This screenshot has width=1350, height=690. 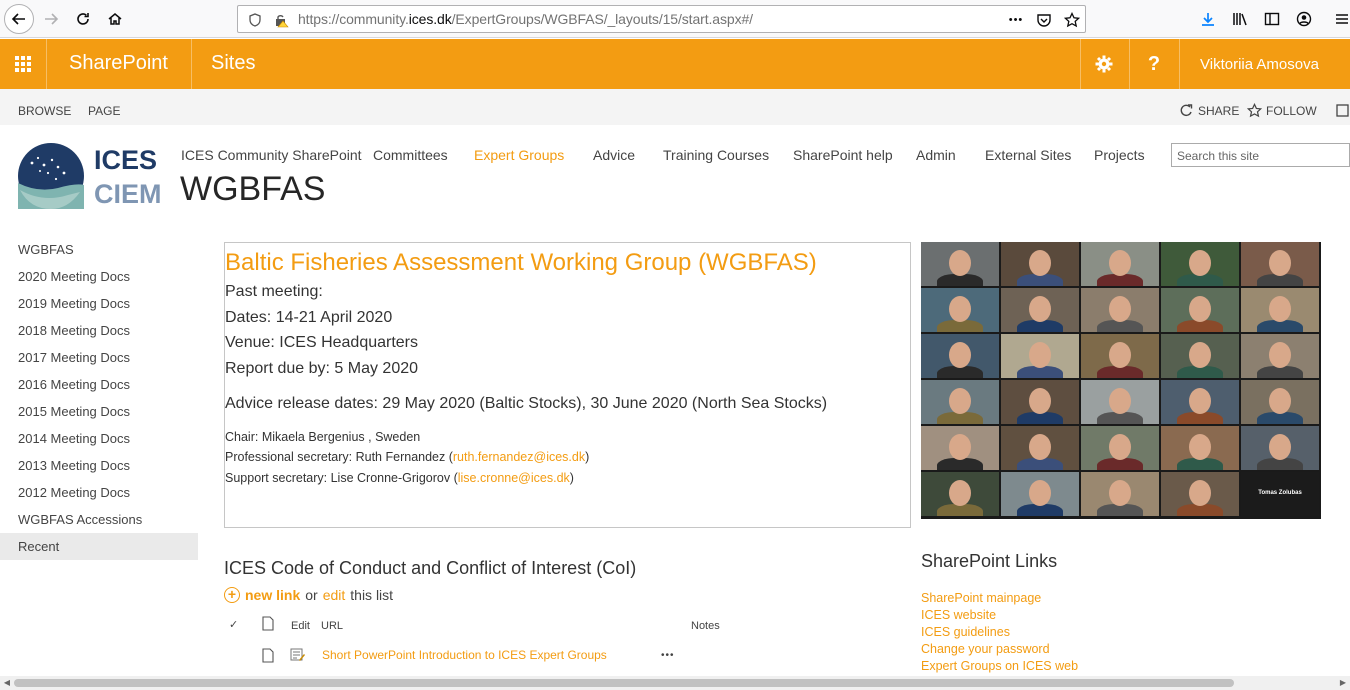 I want to click on reload-button, so click(x=83, y=19).